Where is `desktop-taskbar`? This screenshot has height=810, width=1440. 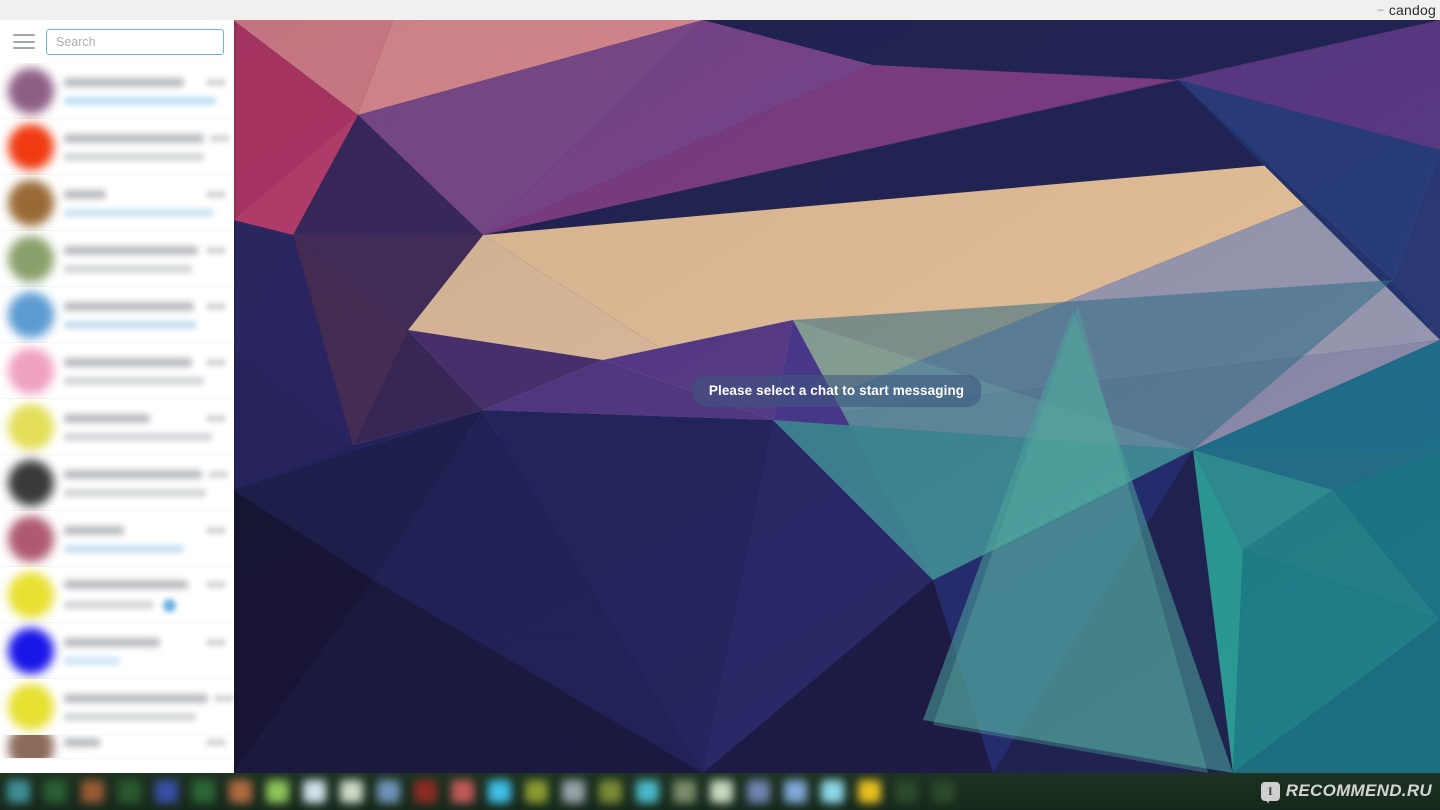
desktop-taskbar is located at coordinates (720, 791).